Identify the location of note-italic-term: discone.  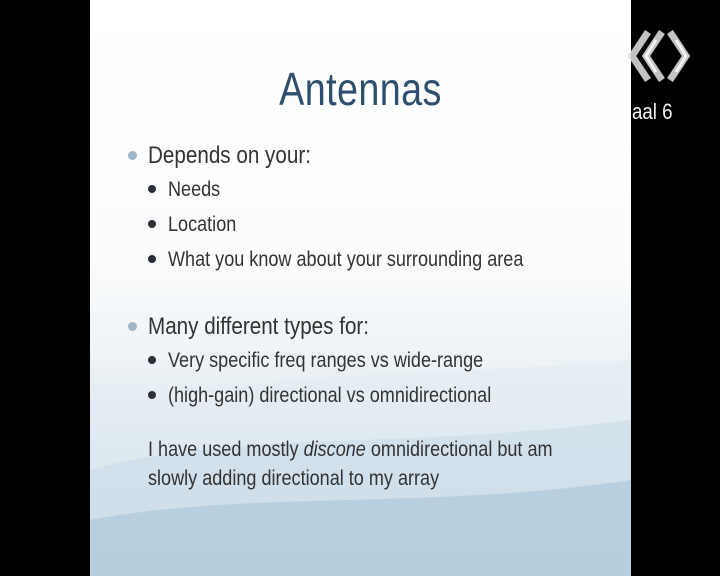
(334, 449).